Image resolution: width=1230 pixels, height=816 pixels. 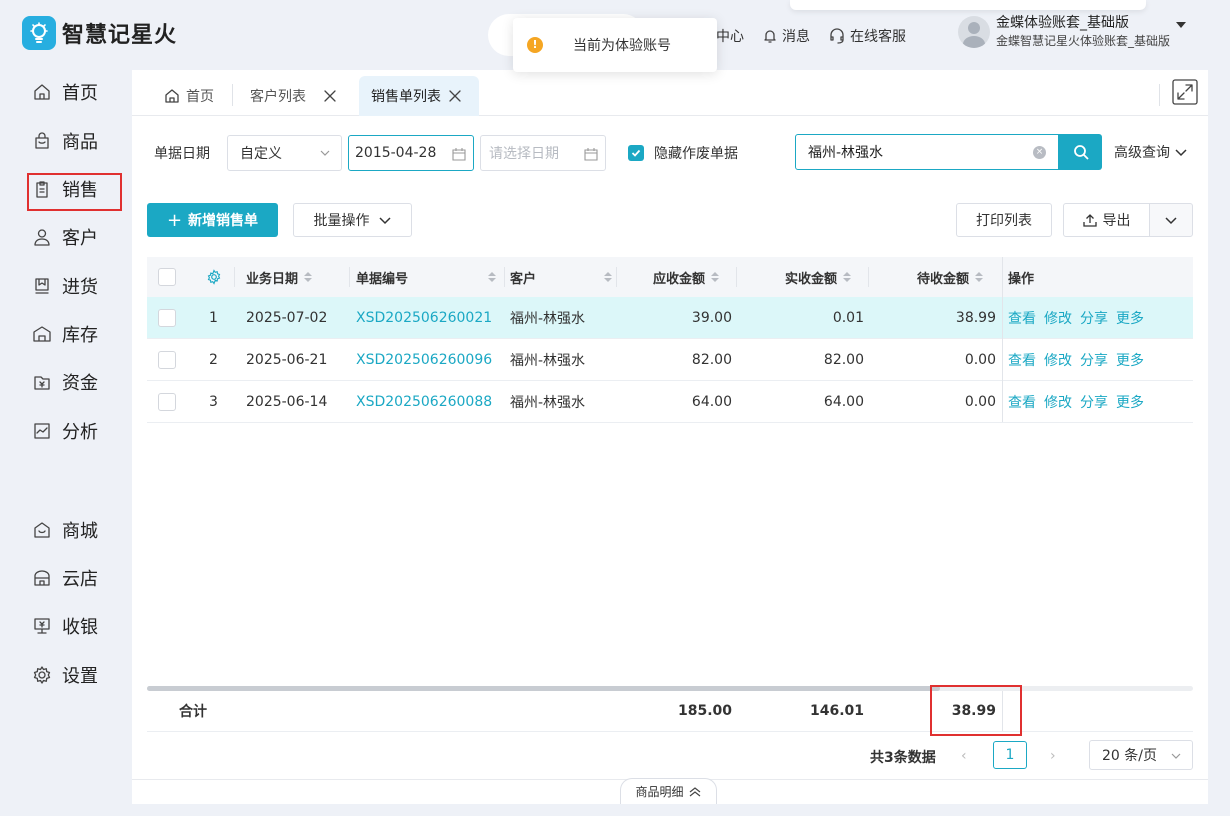 What do you see at coordinates (411, 153) in the screenshot?
I see `start-date-input: 2015-04-28` at bounding box center [411, 153].